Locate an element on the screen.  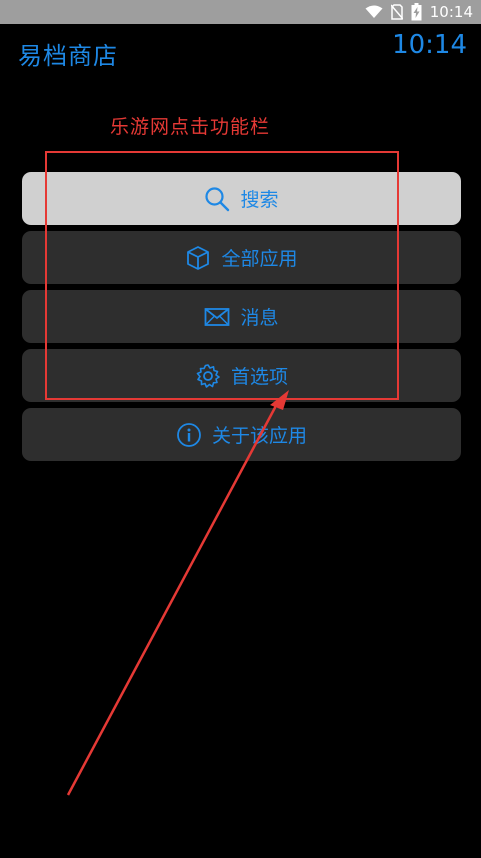
search-button: 搜索 is located at coordinates (241, 198).